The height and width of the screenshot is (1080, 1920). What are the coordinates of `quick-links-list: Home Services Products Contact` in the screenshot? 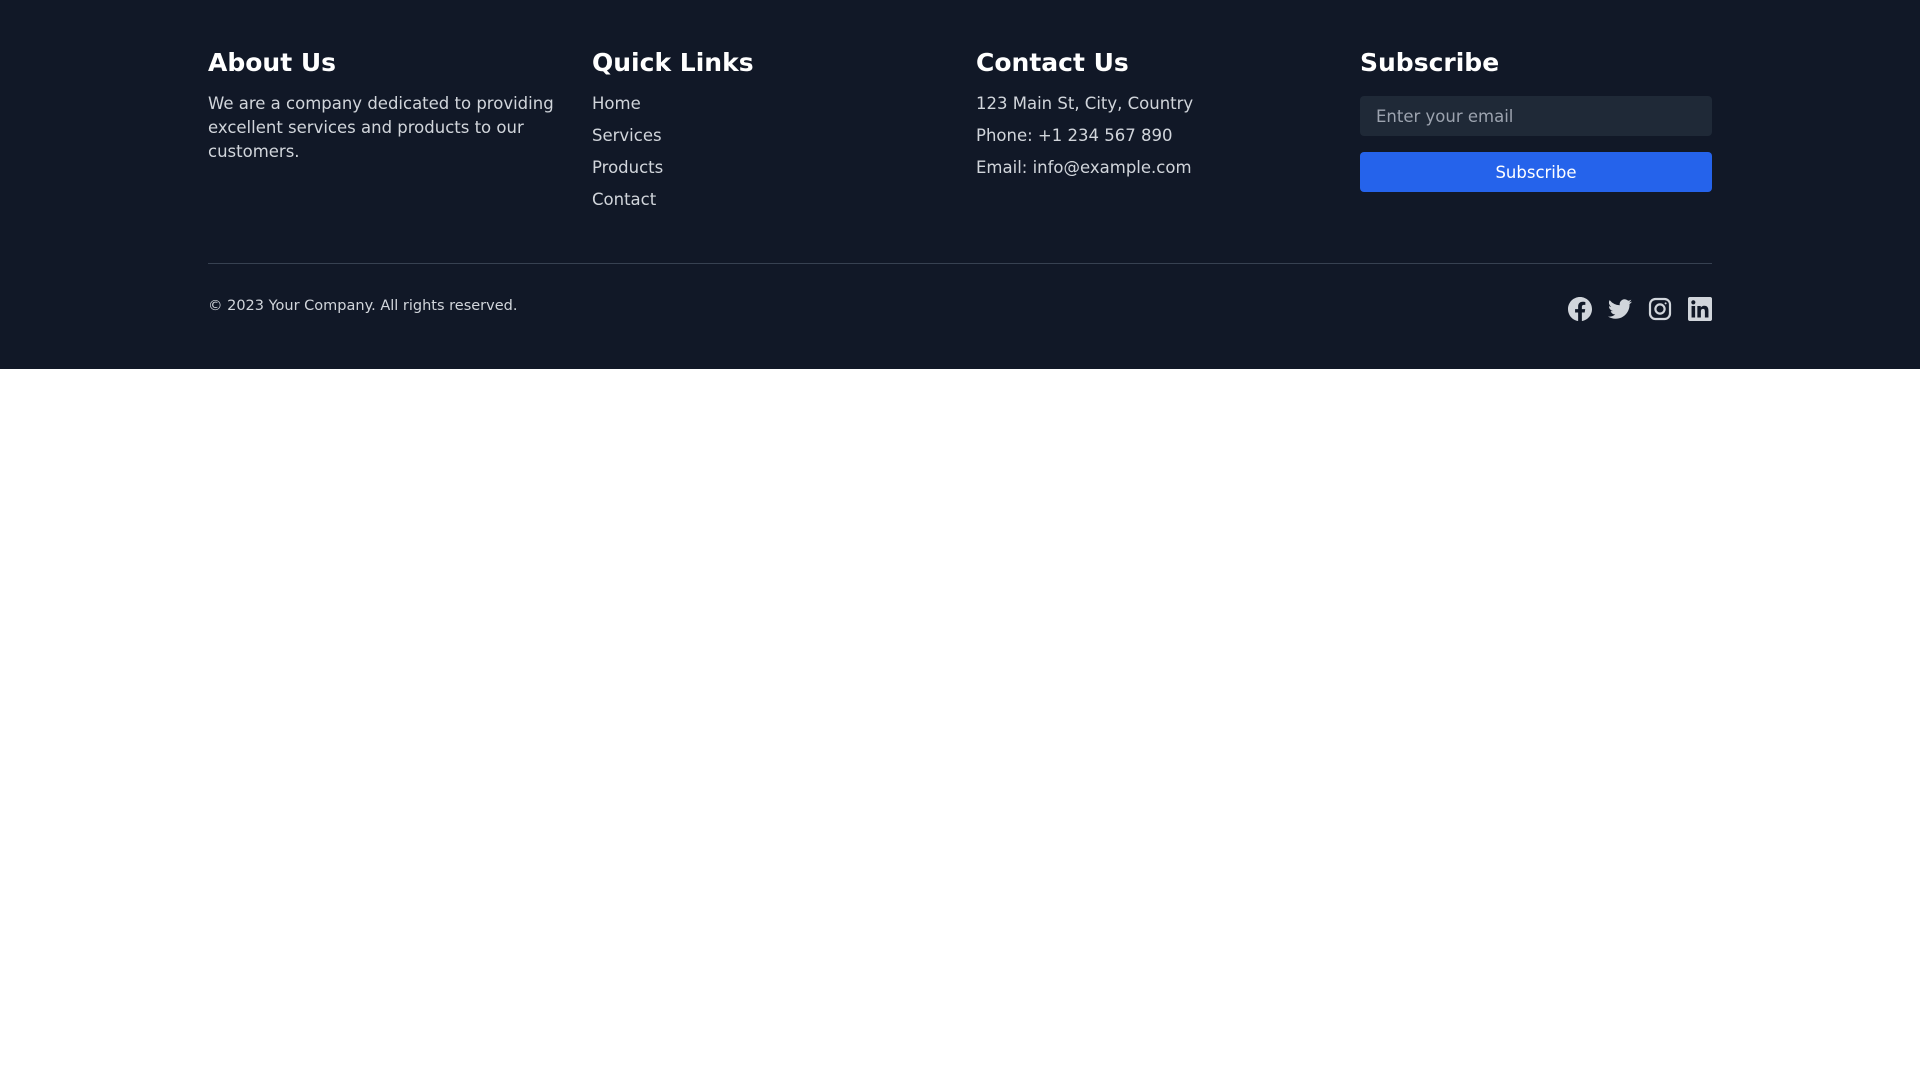 It's located at (767, 156).